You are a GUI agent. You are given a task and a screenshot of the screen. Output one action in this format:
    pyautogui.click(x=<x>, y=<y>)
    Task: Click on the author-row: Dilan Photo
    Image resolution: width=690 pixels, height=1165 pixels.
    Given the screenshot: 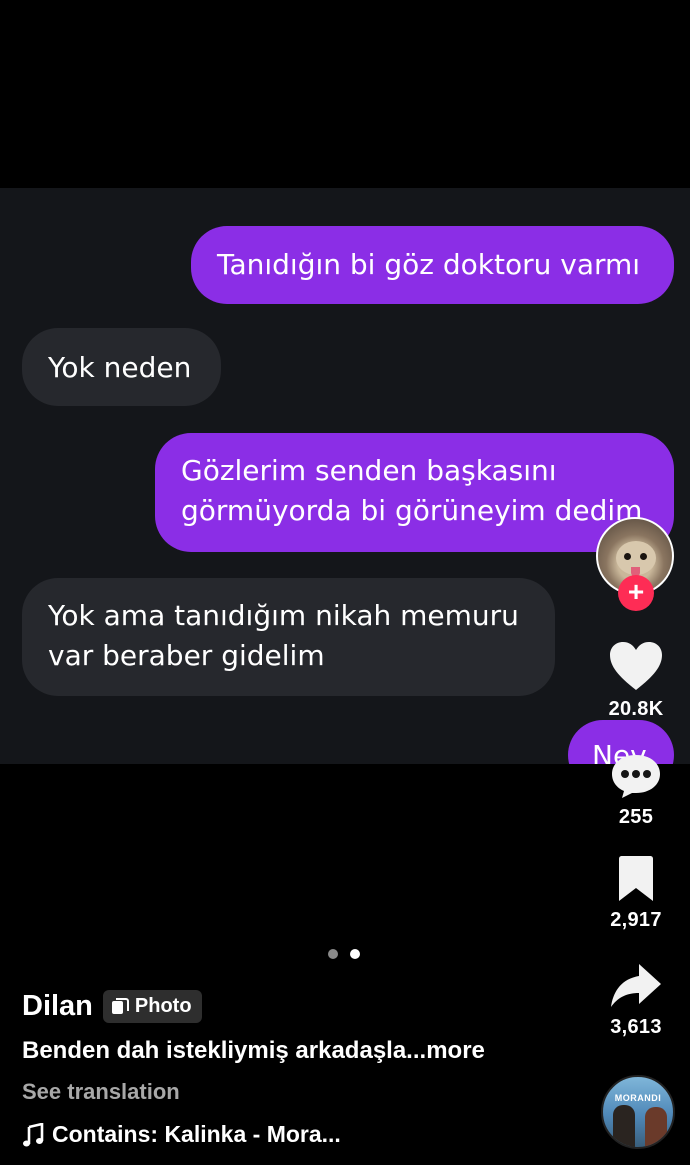 What is the action you would take?
    pyautogui.click(x=112, y=1006)
    